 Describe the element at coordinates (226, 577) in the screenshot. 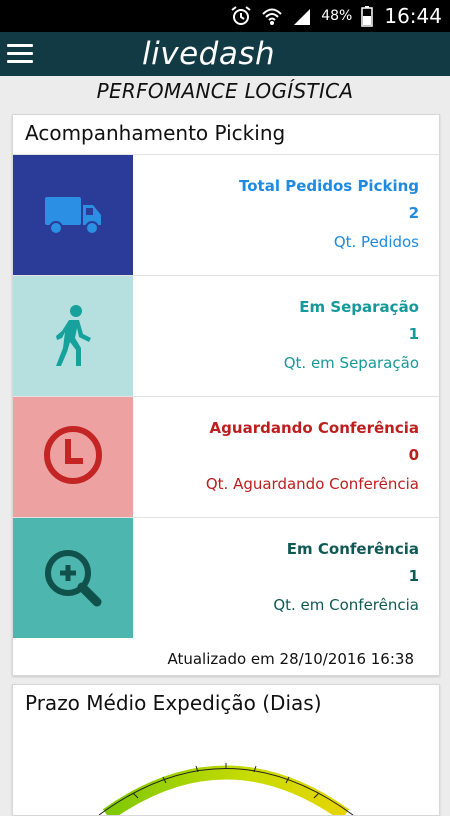

I see `metric-row-em-conferencia: Em Conferência 1 Qt. em Conferência` at that location.